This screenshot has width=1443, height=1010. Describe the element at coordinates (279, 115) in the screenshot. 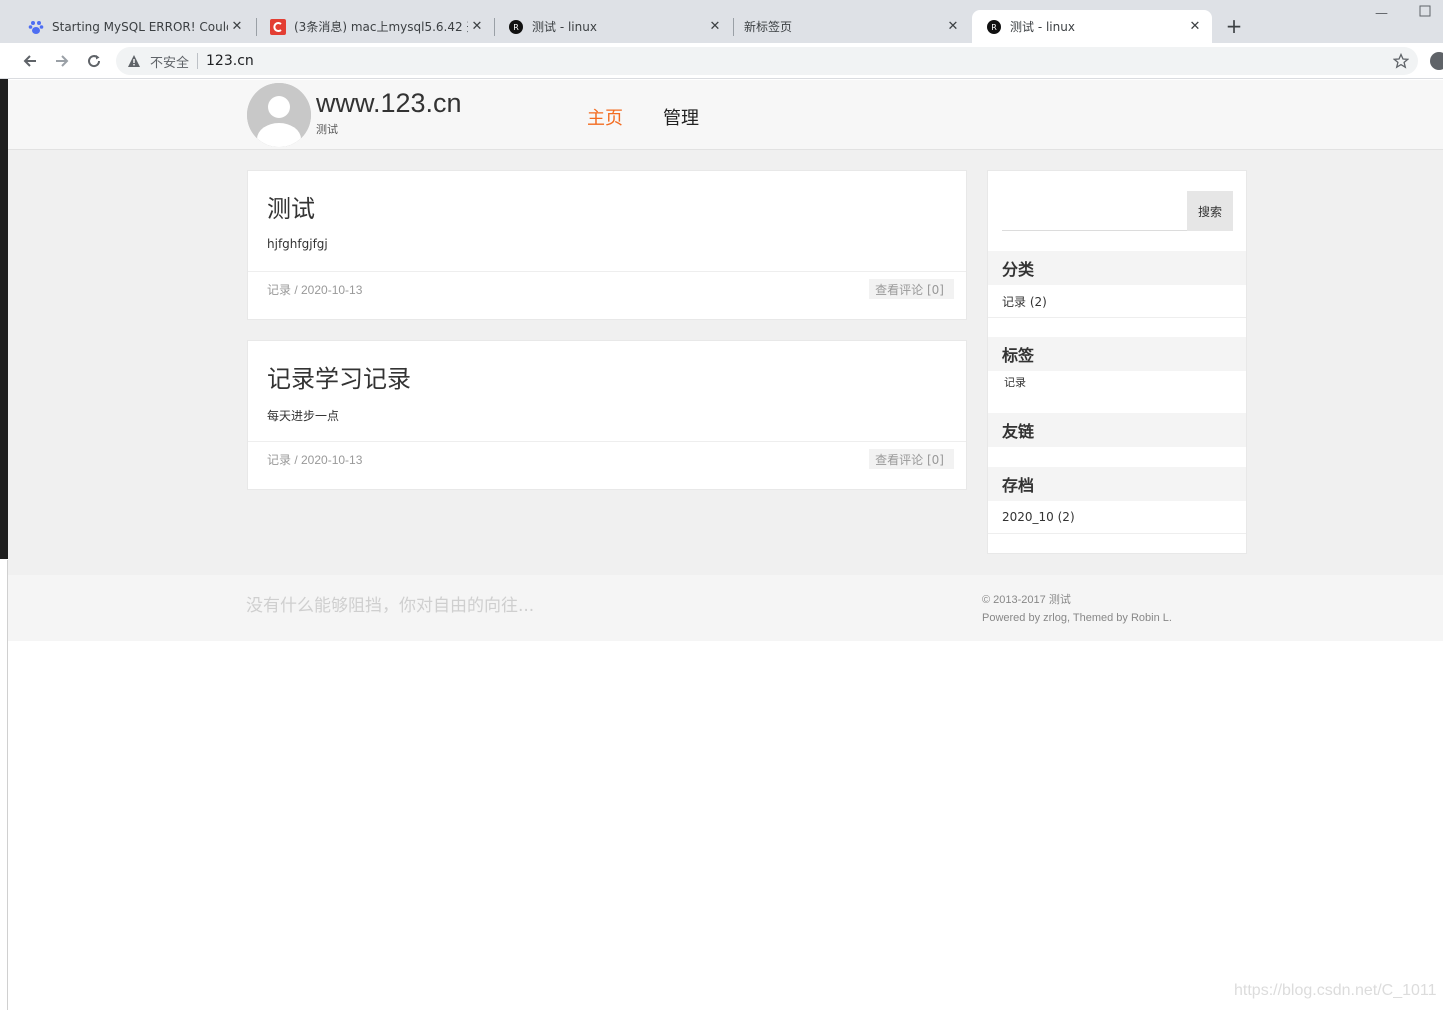

I see `avatar` at that location.